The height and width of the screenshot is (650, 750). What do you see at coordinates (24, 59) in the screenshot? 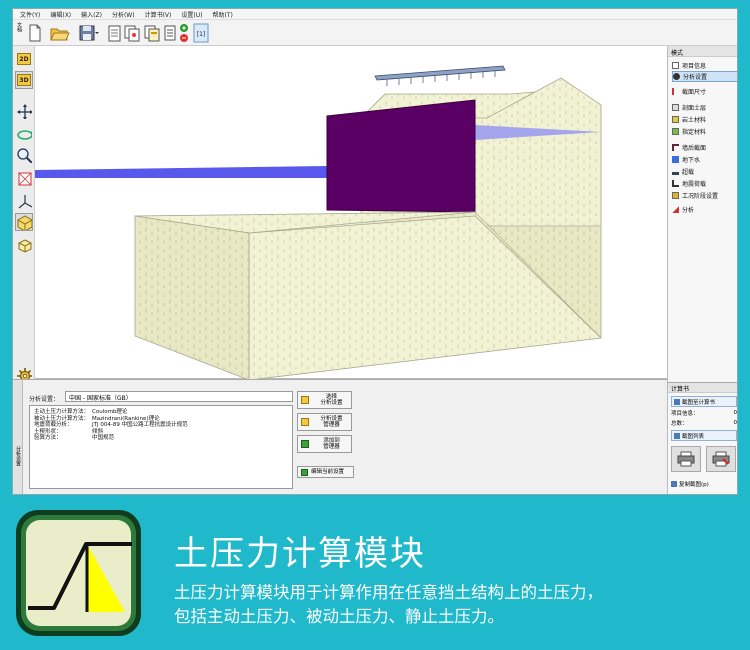
I see `view-2d-button: 2D` at bounding box center [24, 59].